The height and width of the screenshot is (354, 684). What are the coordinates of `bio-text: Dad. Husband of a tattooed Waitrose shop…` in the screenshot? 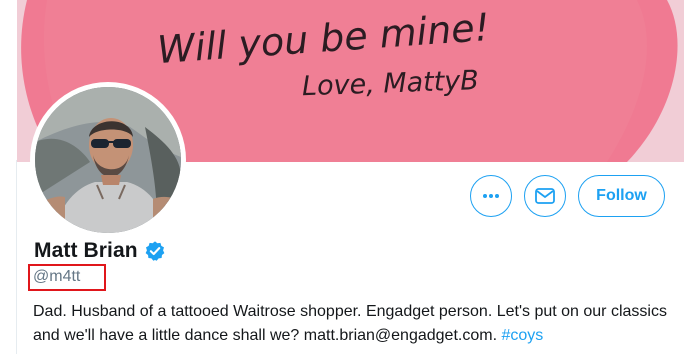 It's located at (350, 323).